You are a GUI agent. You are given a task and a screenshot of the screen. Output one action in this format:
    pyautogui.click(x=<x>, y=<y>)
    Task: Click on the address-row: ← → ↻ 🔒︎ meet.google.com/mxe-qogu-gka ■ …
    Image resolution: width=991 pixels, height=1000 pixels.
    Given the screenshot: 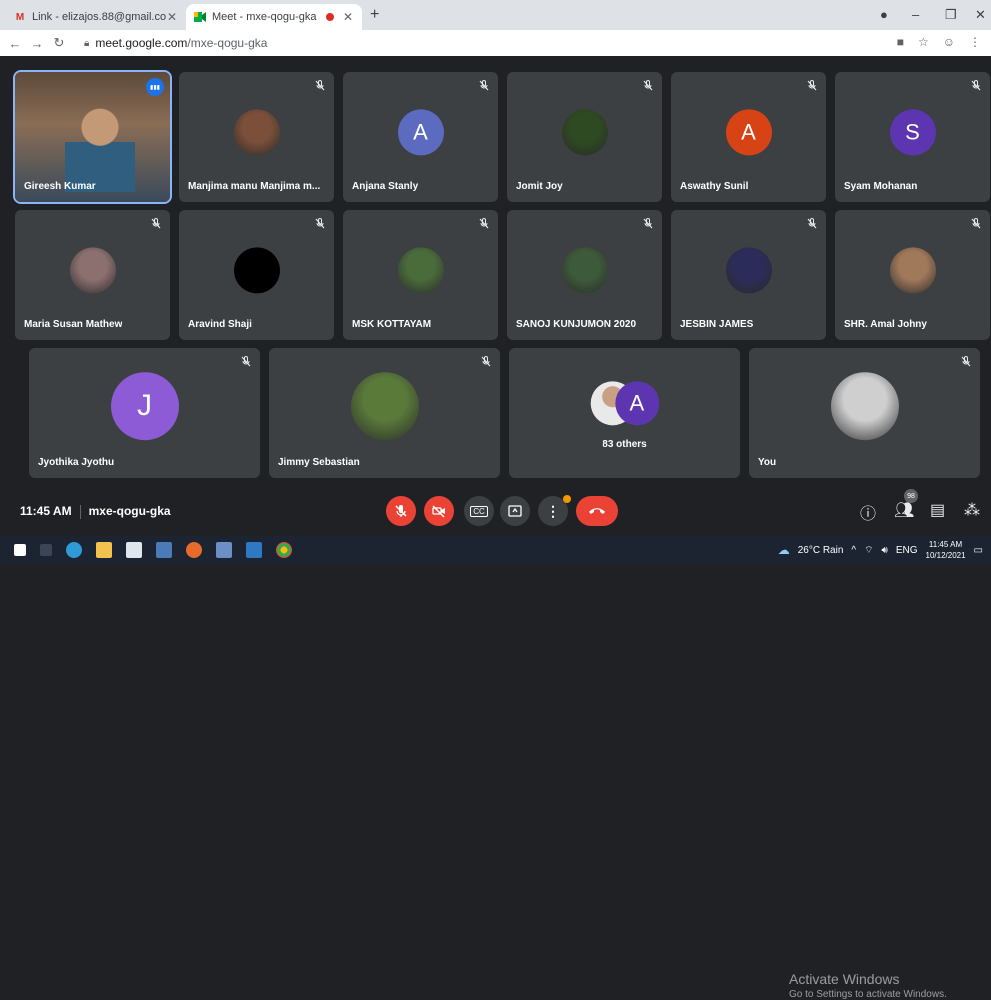 What is the action you would take?
    pyautogui.click(x=495, y=43)
    